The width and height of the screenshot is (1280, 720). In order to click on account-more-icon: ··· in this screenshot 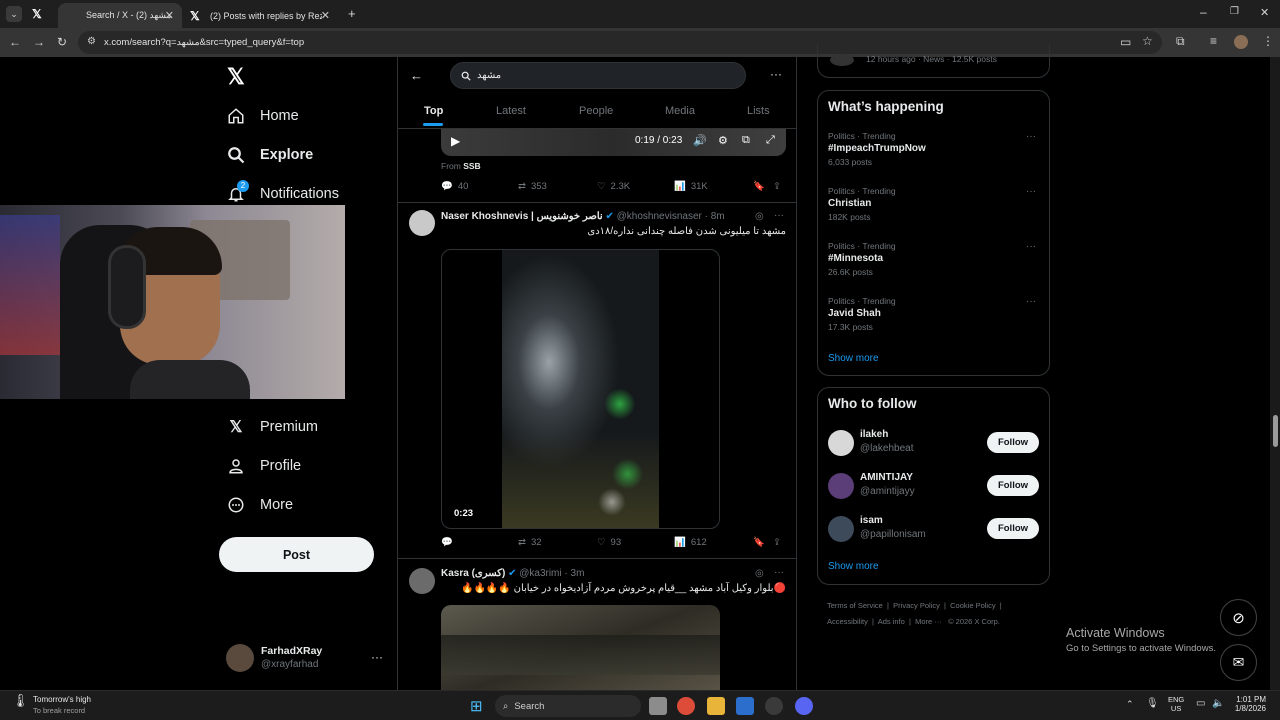, I will do `click(377, 657)`.